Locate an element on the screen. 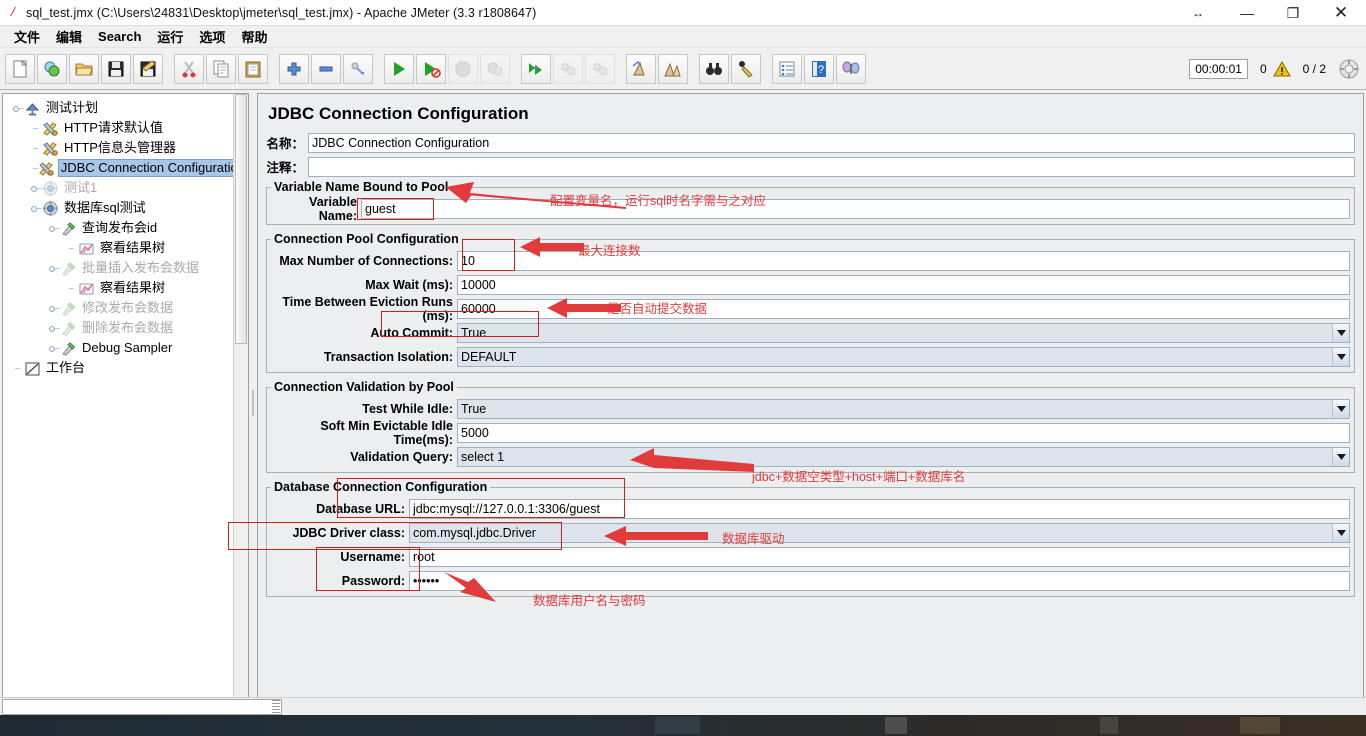 This screenshot has height=736, width=1366. threads-gear-icon is located at coordinates (1349, 69).